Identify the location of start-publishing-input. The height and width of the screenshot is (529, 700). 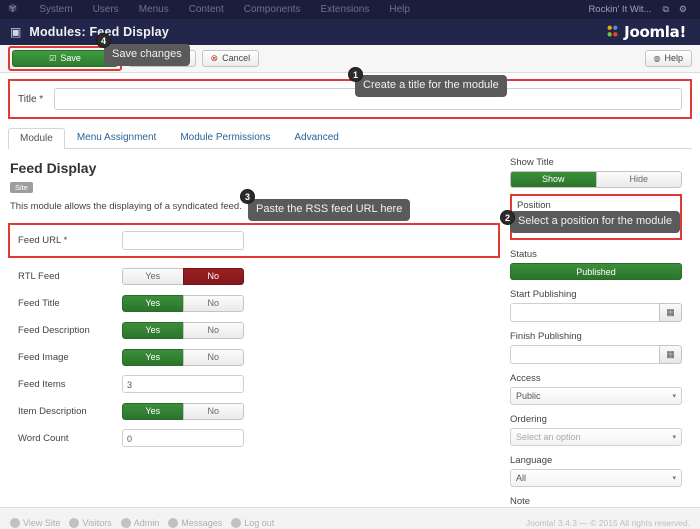
(584, 312).